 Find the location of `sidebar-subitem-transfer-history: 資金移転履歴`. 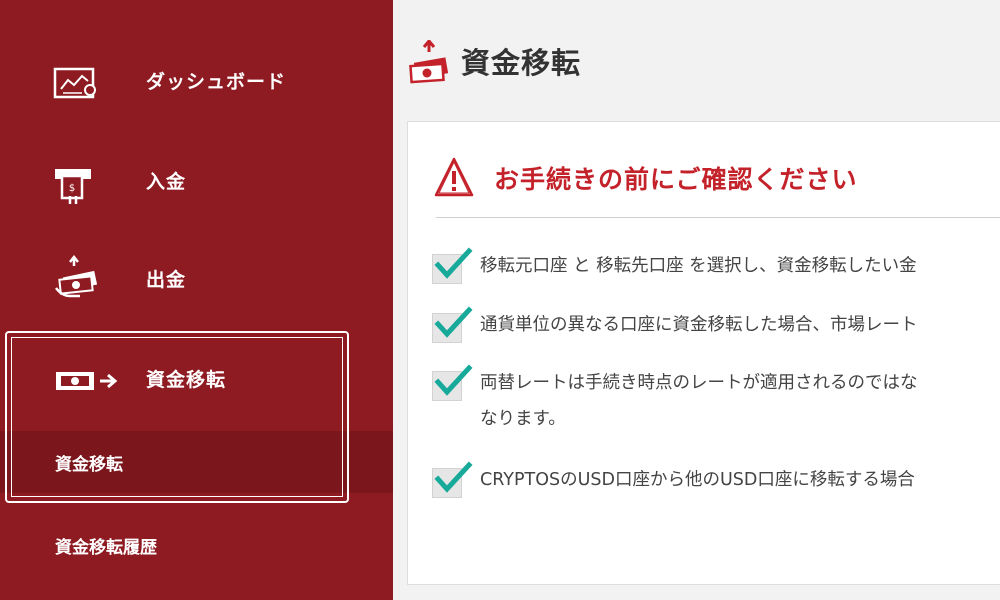

sidebar-subitem-transfer-history: 資金移転履歴 is located at coordinates (196, 545).